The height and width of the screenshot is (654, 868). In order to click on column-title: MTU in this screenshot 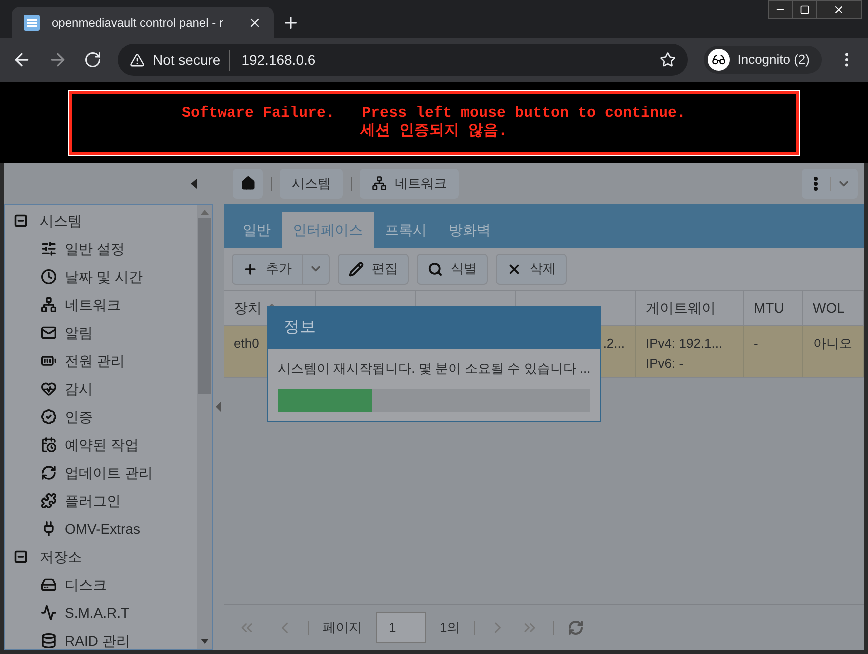, I will do `click(769, 308)`.